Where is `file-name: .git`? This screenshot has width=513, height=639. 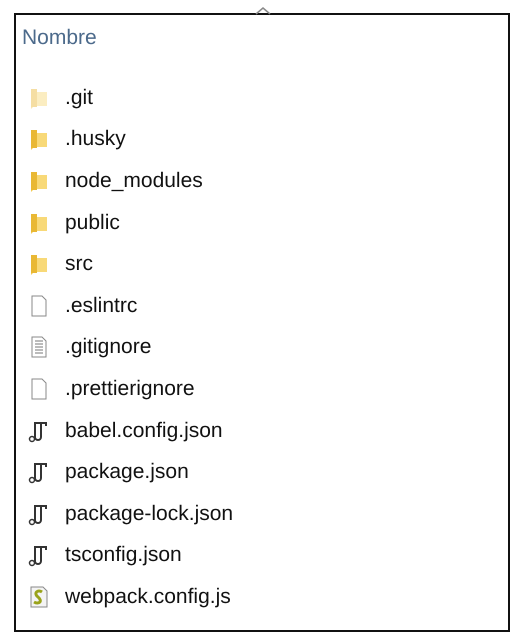 file-name: .git is located at coordinates (79, 98).